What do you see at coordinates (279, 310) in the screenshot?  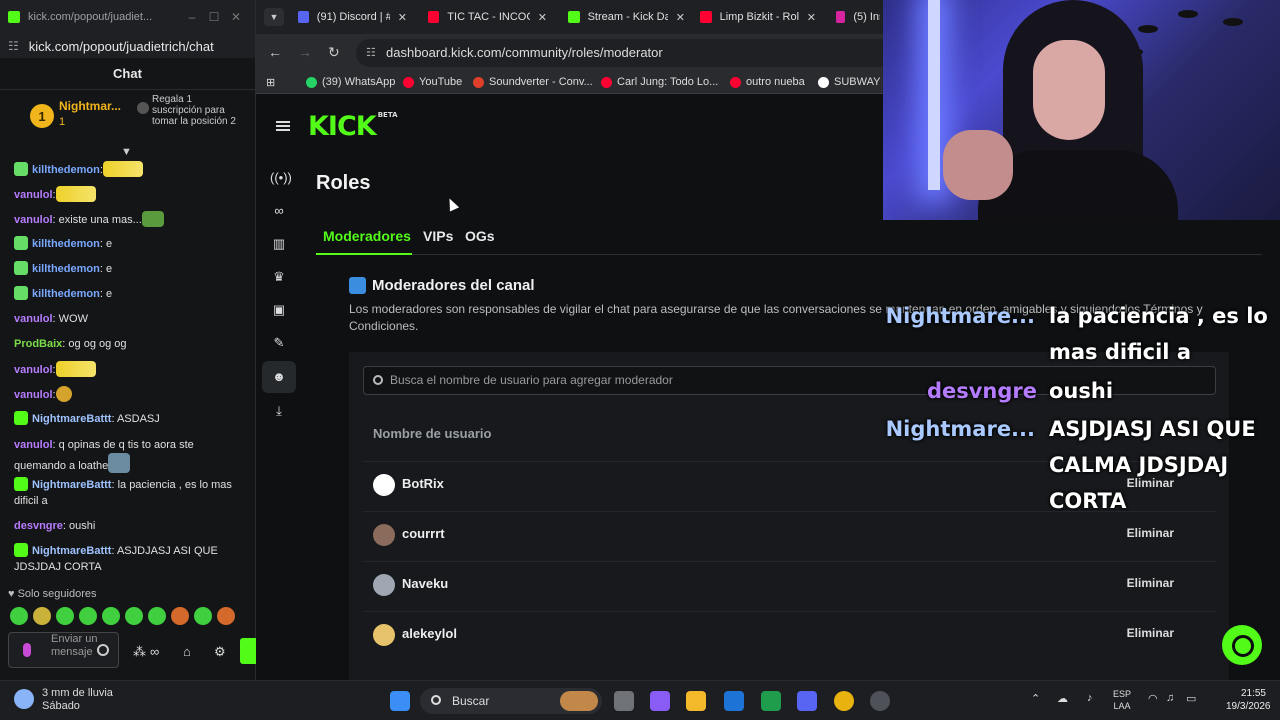 I see `video-icon: ▣` at bounding box center [279, 310].